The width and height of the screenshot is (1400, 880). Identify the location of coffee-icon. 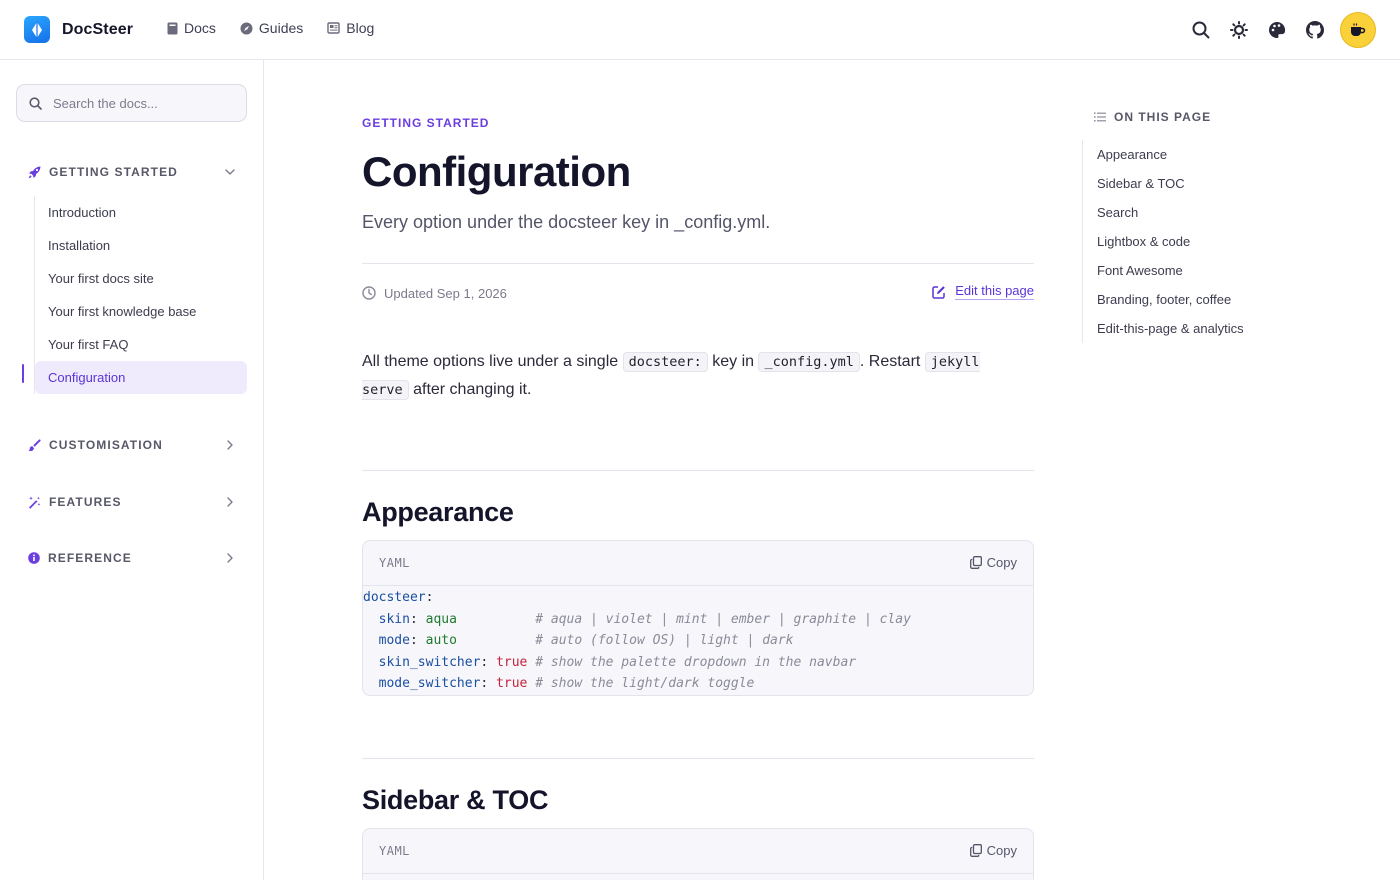
(1358, 29).